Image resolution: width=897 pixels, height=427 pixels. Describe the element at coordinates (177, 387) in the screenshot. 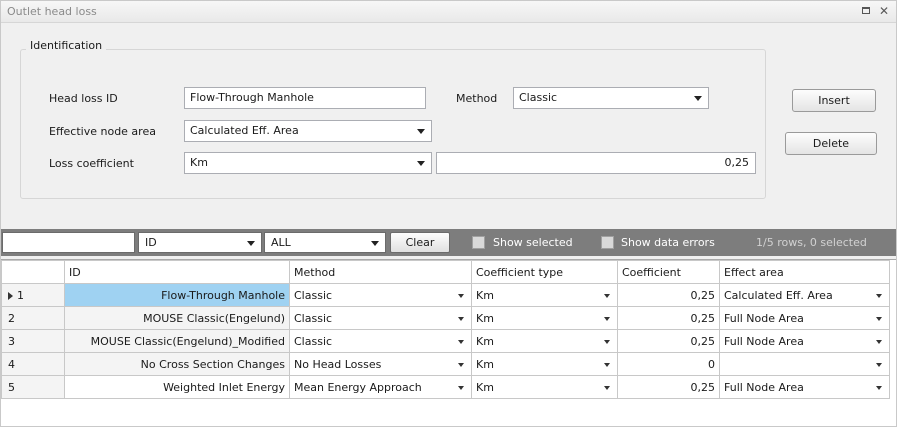

I see `cell-id: Weighted Inlet Energy` at that location.